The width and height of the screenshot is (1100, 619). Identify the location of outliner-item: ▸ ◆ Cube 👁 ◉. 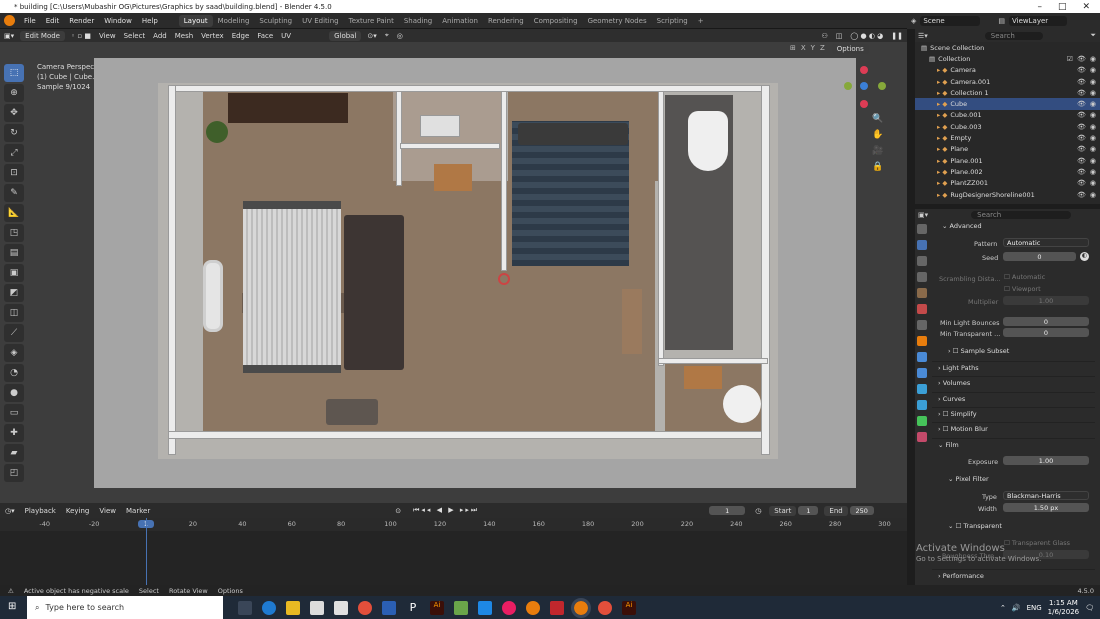
(1007, 104).